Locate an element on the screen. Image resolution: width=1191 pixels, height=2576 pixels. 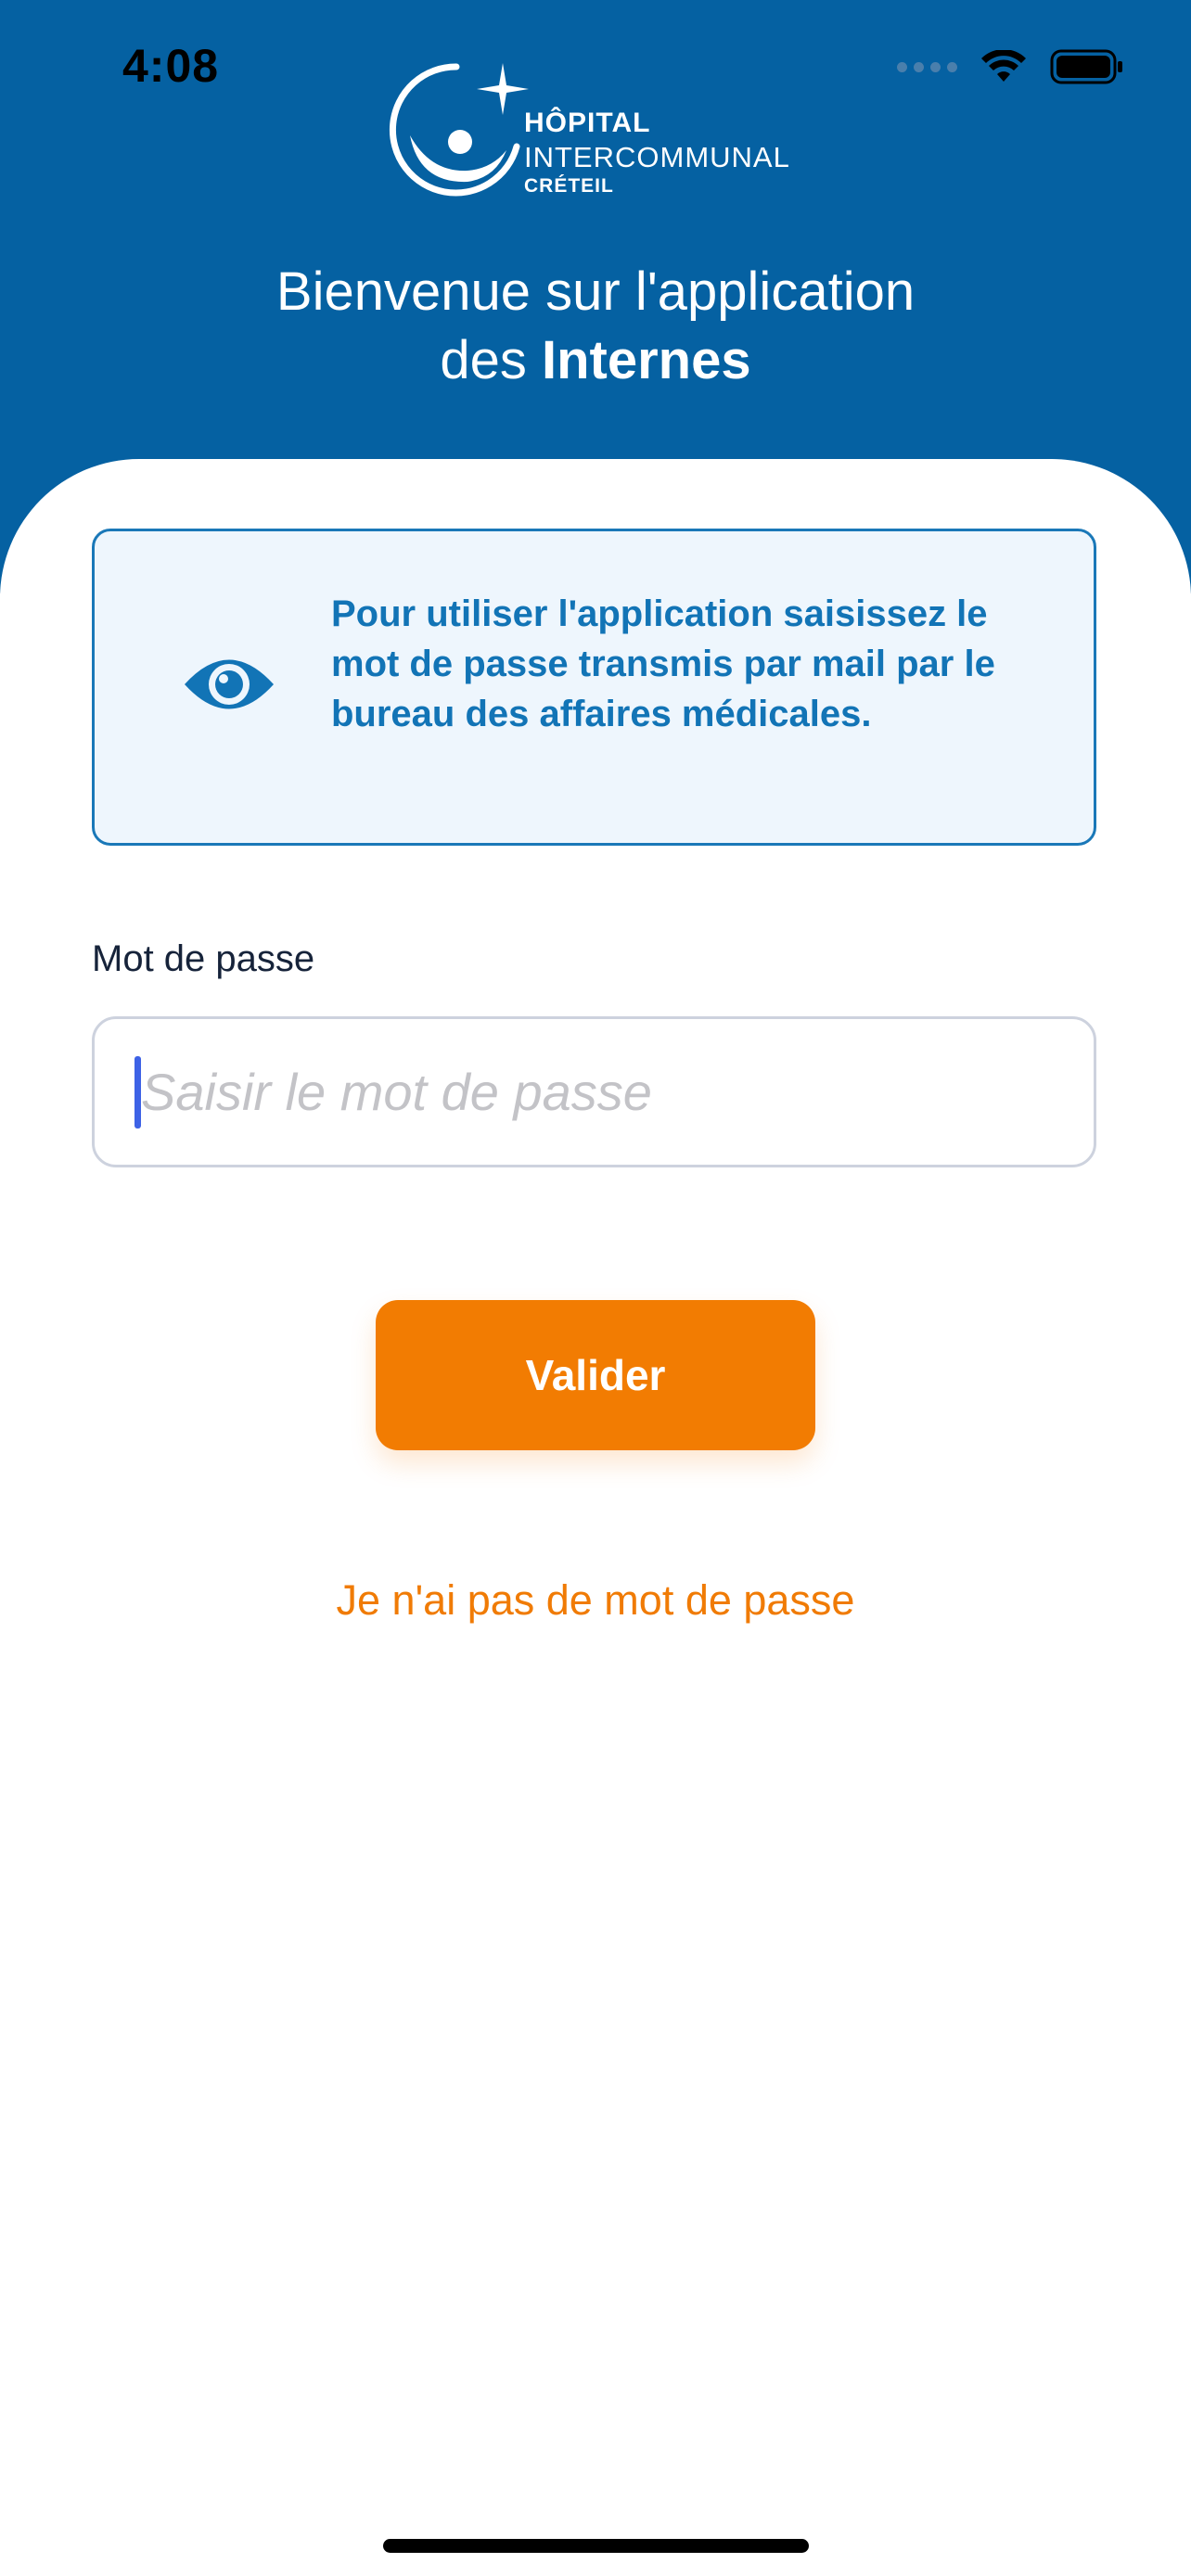
hospital-logo-text: HÔPITAL INTERCOMMUNAL CRÉTEIL is located at coordinates (657, 152).